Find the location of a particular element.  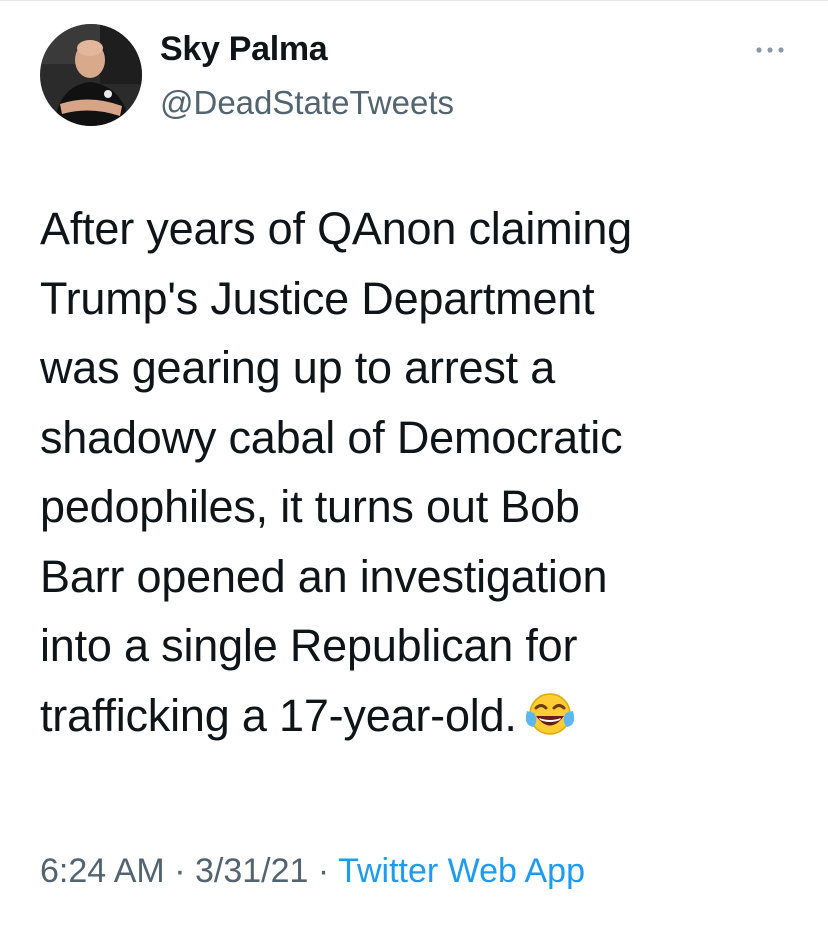

top-divider is located at coordinates (414, 0).